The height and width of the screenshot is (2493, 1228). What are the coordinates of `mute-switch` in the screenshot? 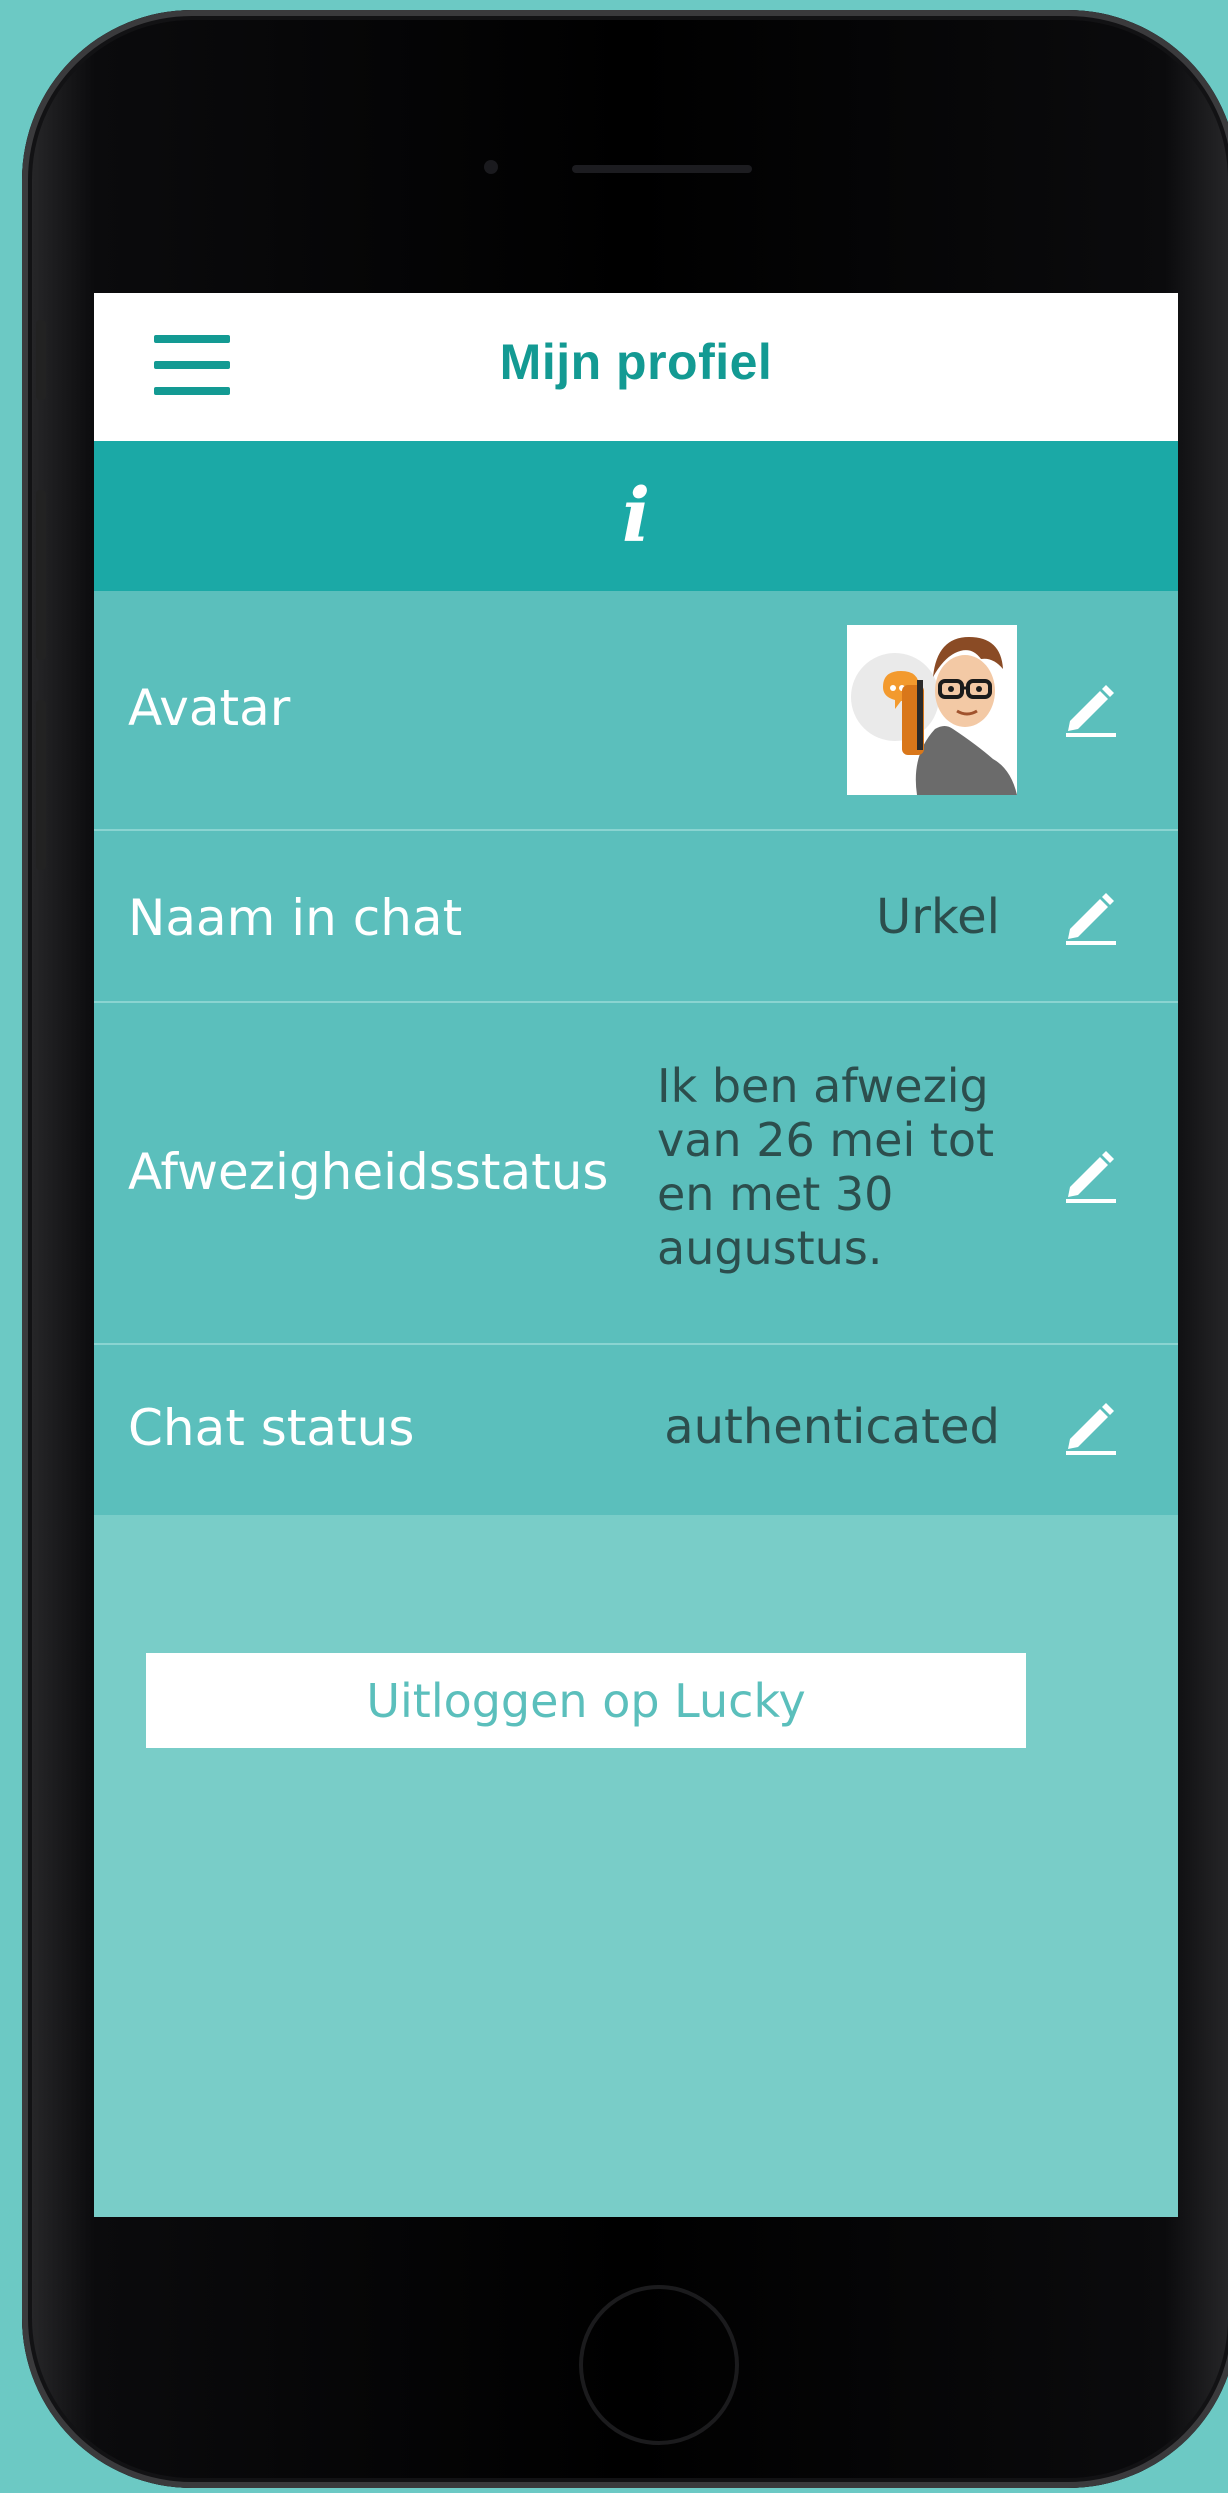 It's located at (41, 360).